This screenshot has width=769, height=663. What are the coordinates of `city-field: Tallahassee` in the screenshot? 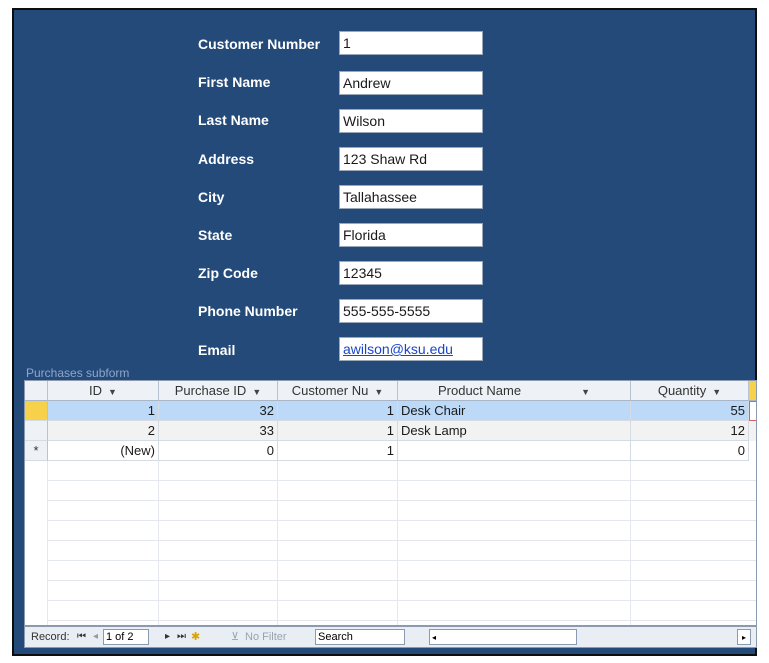 It's located at (411, 197).